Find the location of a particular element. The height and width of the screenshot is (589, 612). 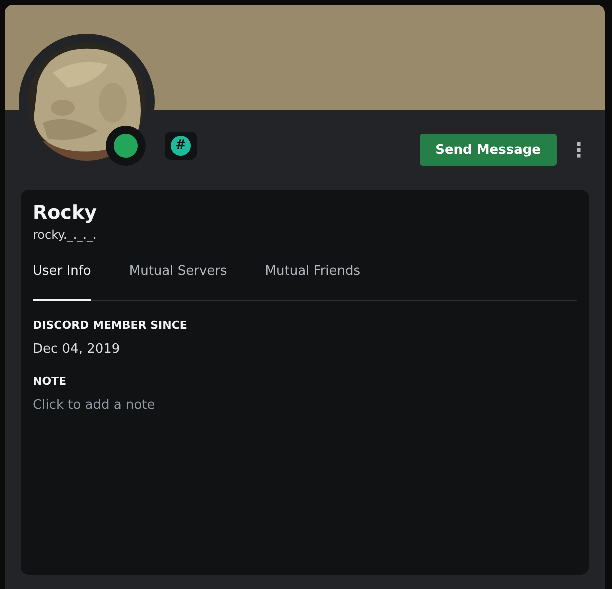

username: rocky._._._. is located at coordinates (65, 235).